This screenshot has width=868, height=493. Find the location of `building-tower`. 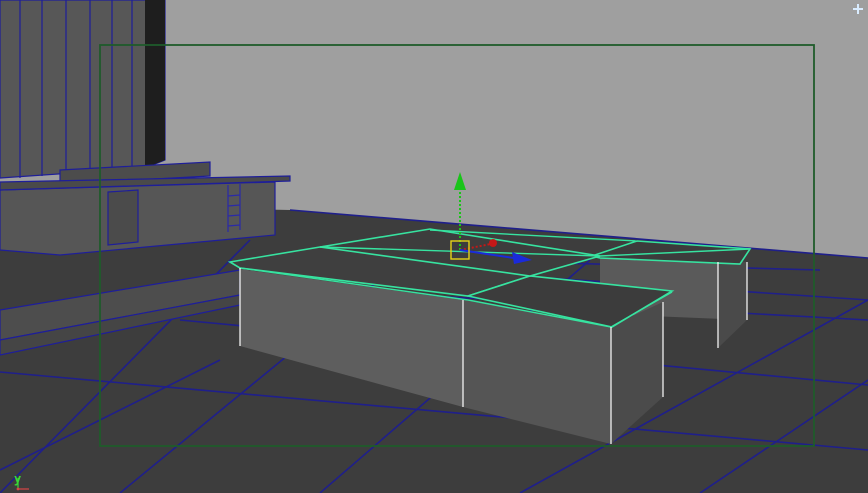

building-tower is located at coordinates (83, 89).